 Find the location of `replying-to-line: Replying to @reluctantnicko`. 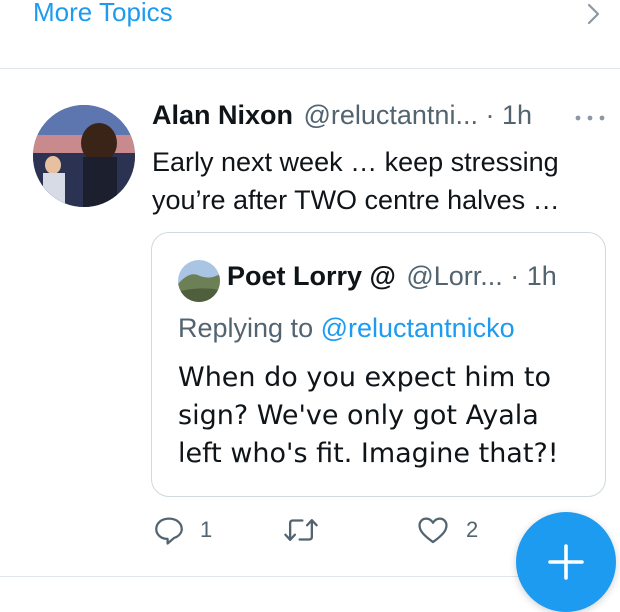

replying-to-line: Replying to @reluctantnicko is located at coordinates (346, 328).